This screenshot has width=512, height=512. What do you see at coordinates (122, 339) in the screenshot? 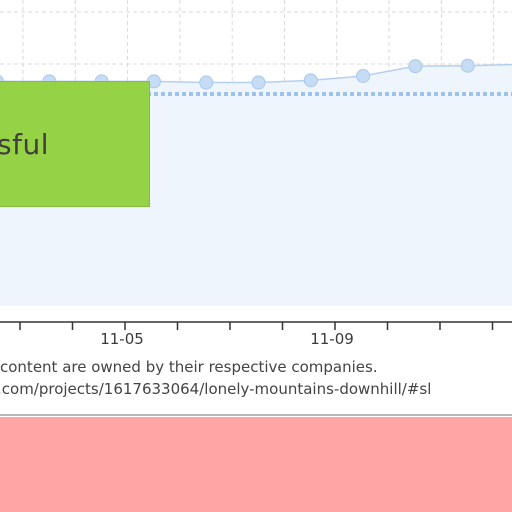
I see `x-axis-tick-label: 11-05` at bounding box center [122, 339].